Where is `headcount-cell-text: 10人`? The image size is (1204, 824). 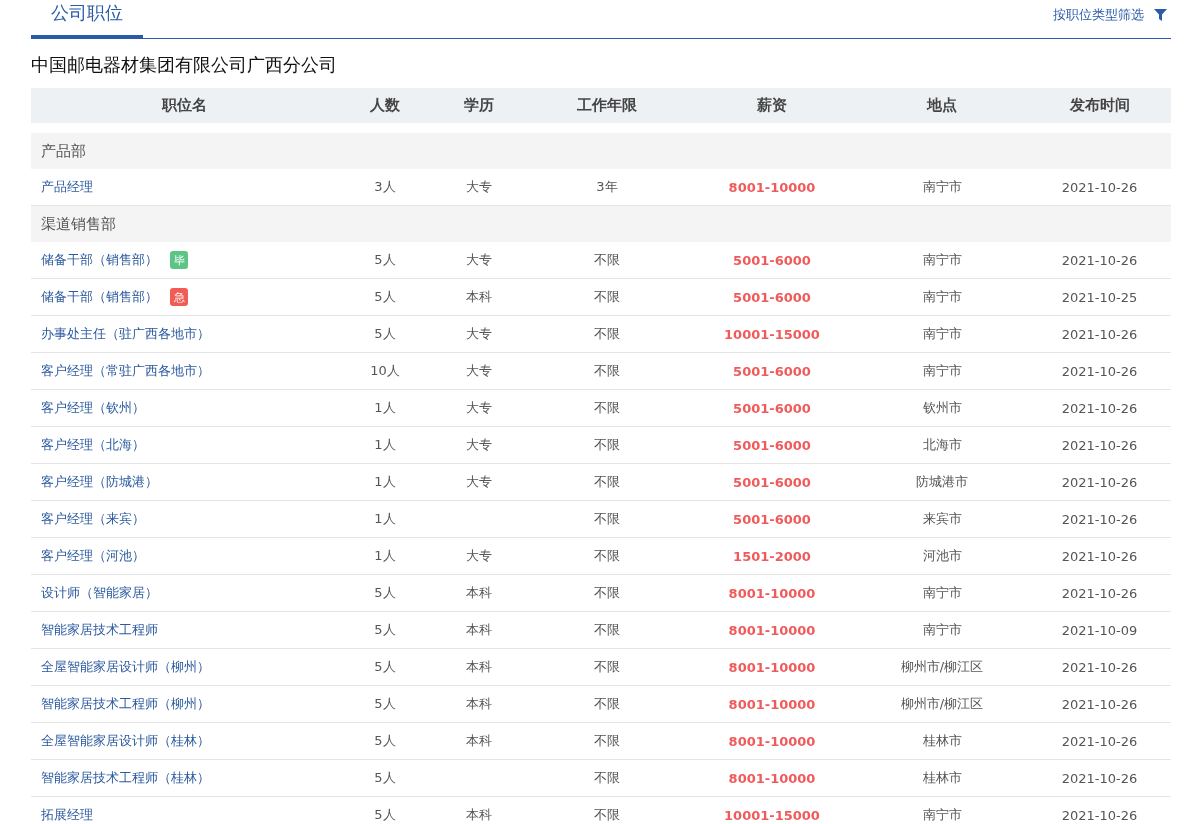
headcount-cell-text: 10人 is located at coordinates (385, 371).